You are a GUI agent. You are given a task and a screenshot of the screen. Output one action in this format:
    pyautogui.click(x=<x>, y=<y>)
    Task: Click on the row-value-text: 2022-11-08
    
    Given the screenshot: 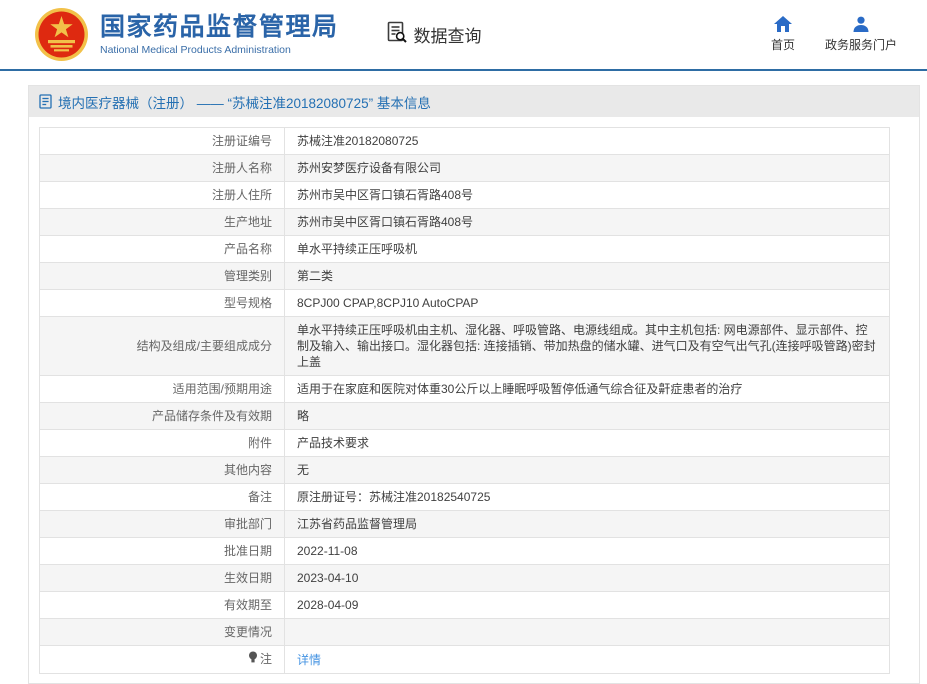 What is the action you would take?
    pyautogui.click(x=327, y=551)
    